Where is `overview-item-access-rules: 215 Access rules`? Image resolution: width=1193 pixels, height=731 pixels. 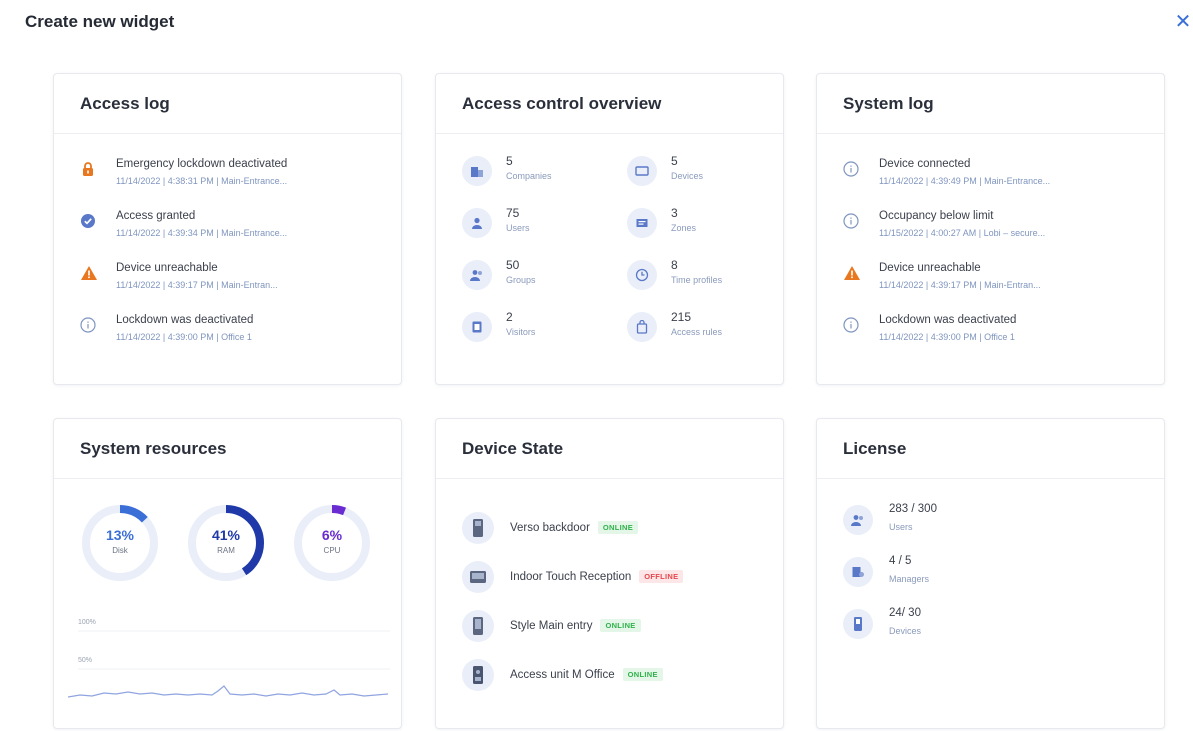 overview-item-access-rules: 215 Access rules is located at coordinates (709, 330).